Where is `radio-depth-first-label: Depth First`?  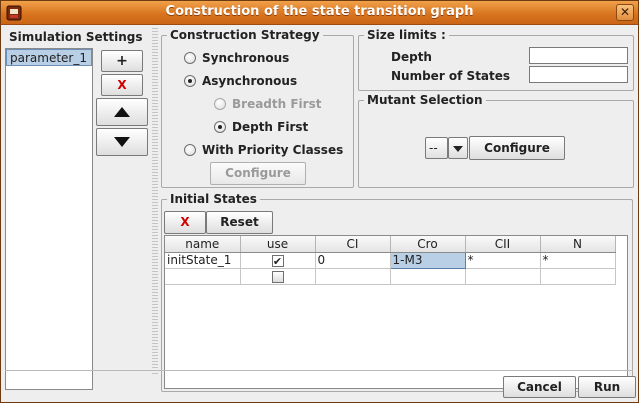
radio-depth-first-label: Depth First is located at coordinates (270, 127).